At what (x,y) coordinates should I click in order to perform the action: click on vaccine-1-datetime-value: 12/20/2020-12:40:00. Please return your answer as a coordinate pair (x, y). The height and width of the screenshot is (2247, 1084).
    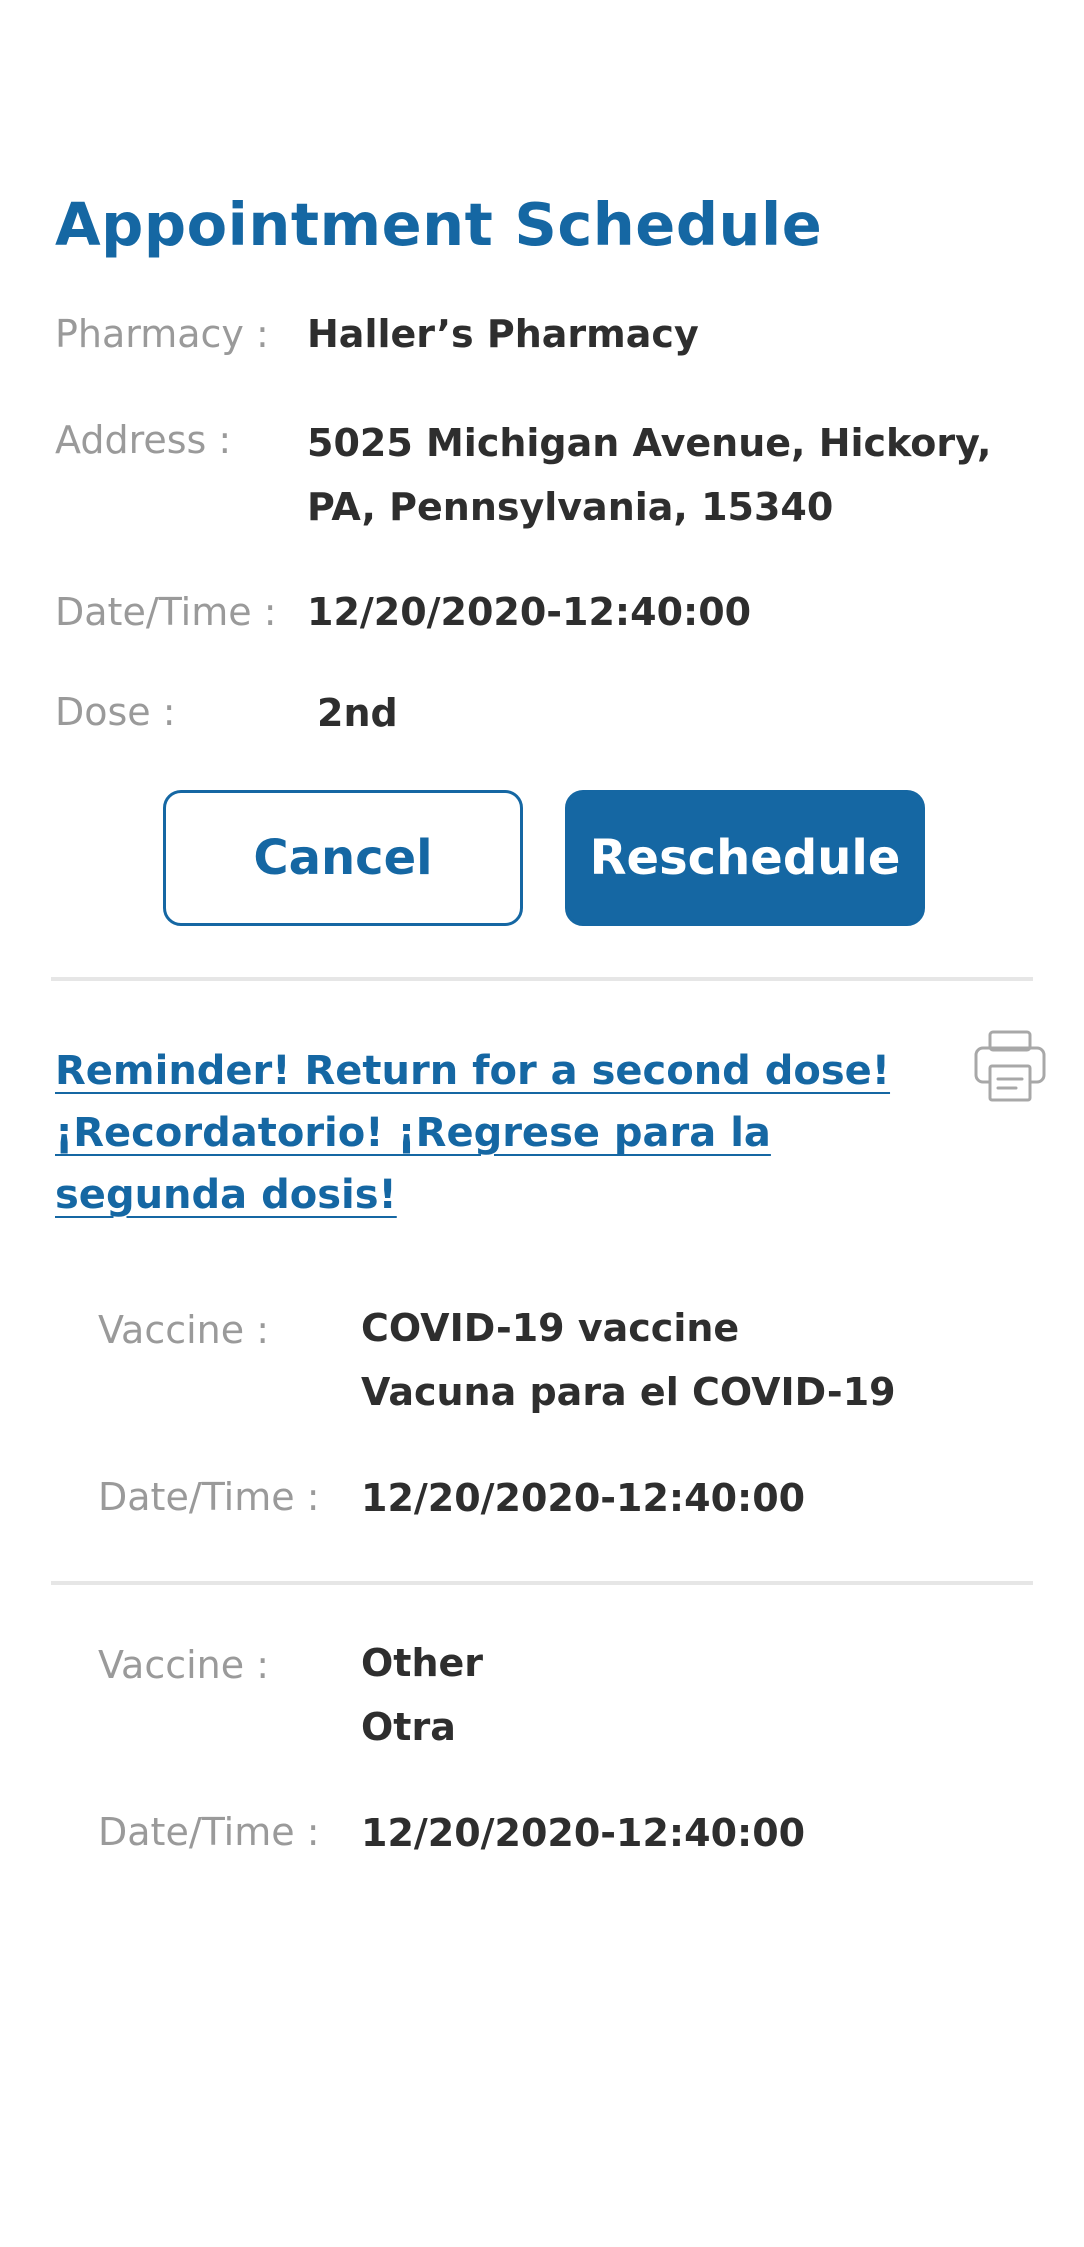
    Looking at the image, I should click on (583, 1498).